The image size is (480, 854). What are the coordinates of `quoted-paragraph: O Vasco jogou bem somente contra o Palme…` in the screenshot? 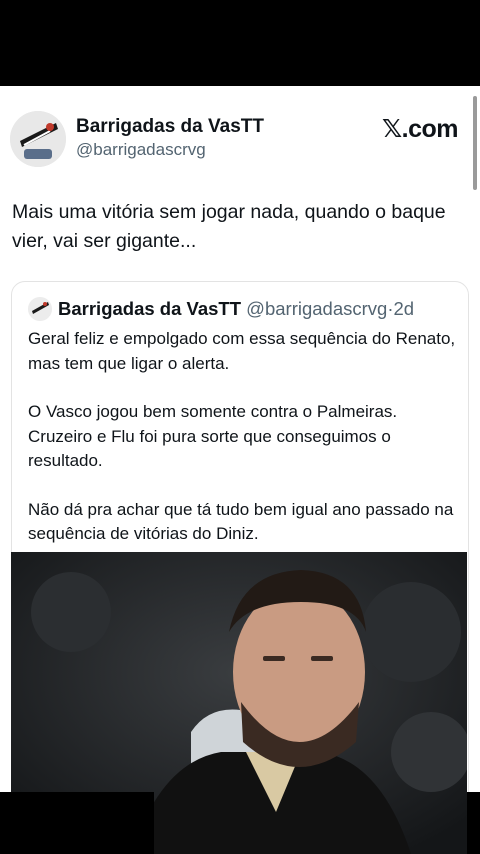 It's located at (213, 436).